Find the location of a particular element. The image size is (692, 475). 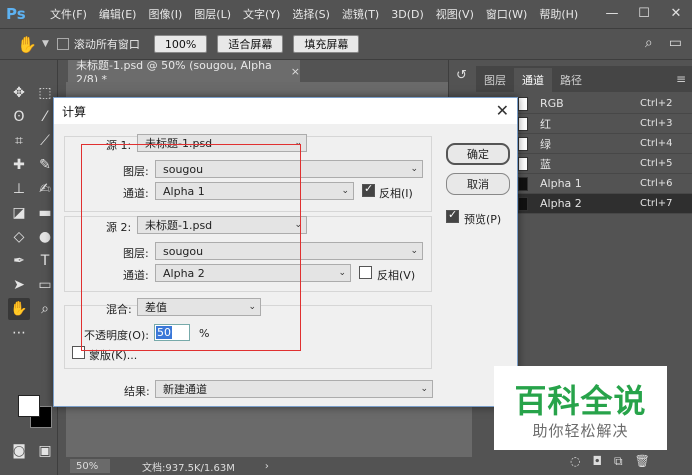

dialog-title: 计算 is located at coordinates (74, 111).